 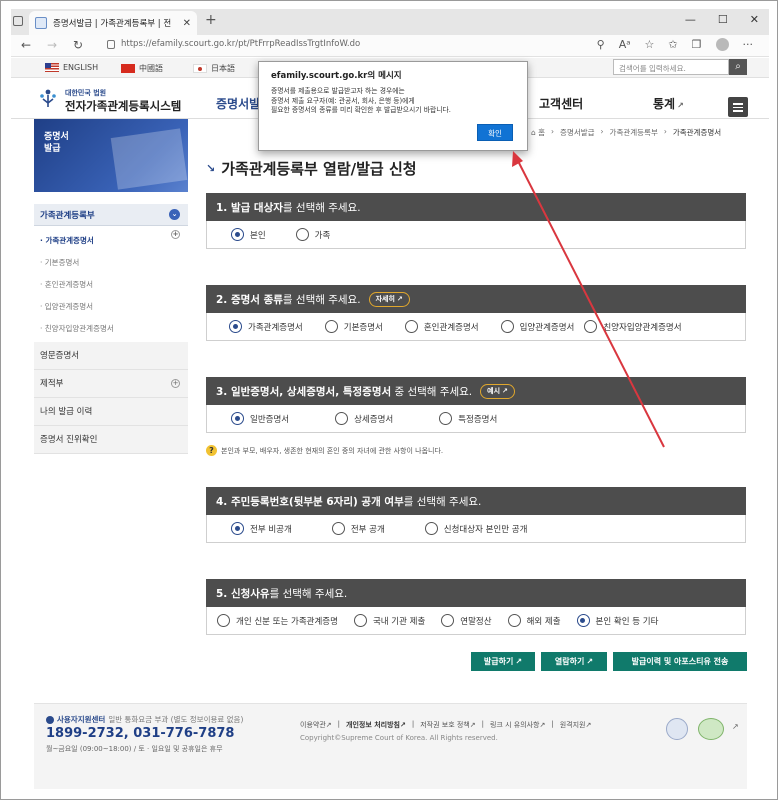 I want to click on sidebar-sub-basic-cert: · 기본증명서, so click(x=111, y=263).